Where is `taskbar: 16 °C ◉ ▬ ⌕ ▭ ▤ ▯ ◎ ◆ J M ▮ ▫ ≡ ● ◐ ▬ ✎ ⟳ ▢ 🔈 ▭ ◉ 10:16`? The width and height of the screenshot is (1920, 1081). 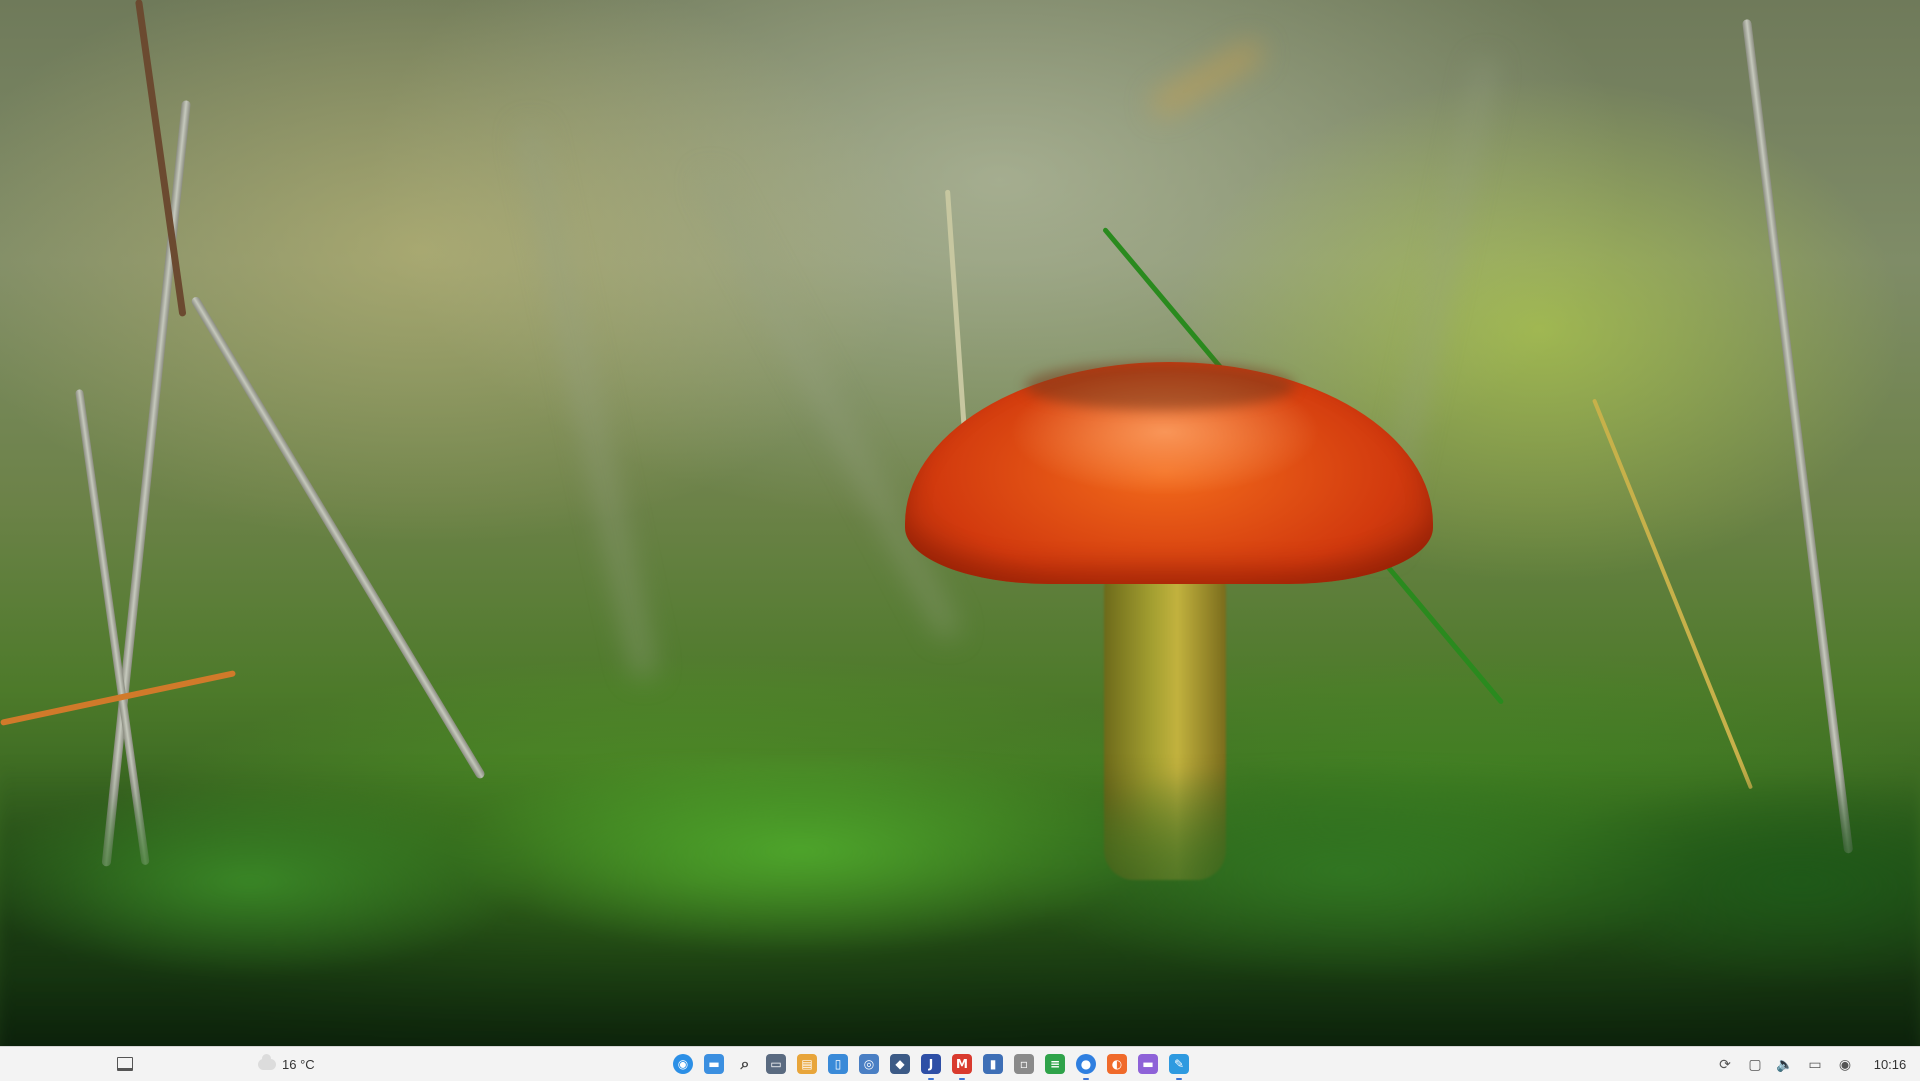 taskbar: 16 °C ◉ ▬ ⌕ ▭ ▤ ▯ ◎ ◆ J M ▮ ▫ ≡ ● ◐ ▬ ✎ ⟳ ▢ 🔈 ▭ ◉ 10:16 is located at coordinates (960, 1063).